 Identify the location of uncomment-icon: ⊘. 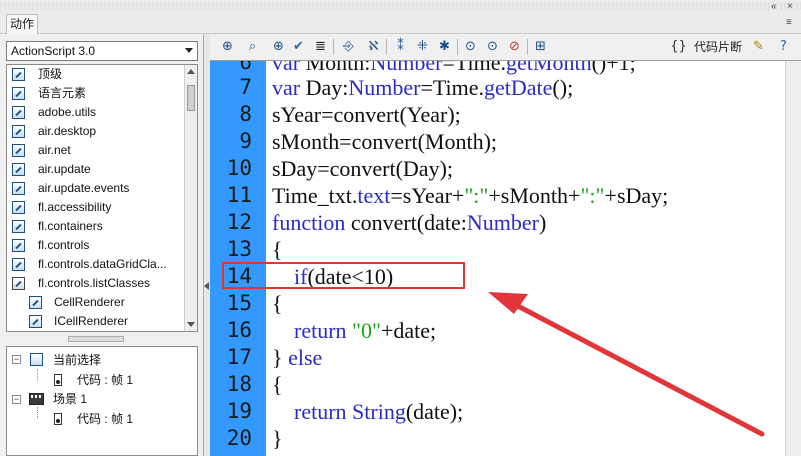
(514, 46).